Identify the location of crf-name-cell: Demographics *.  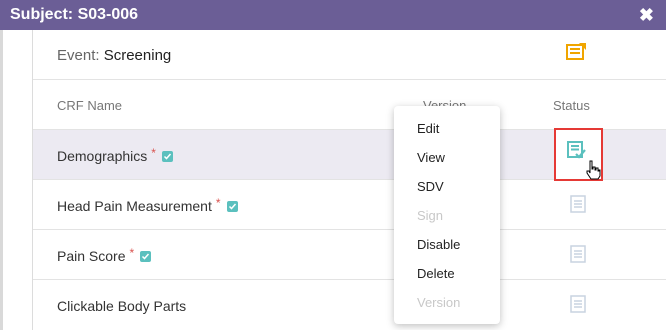
(115, 155).